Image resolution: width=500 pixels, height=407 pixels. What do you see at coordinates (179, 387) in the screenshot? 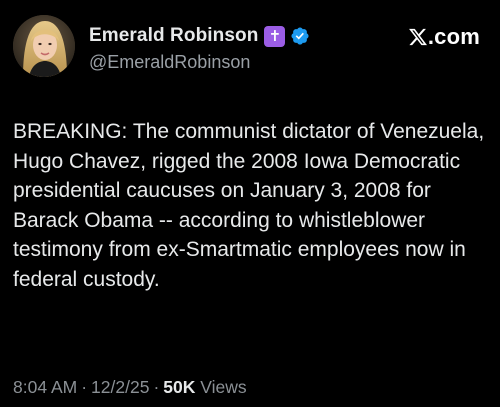
I see `views-count: 50K` at bounding box center [179, 387].